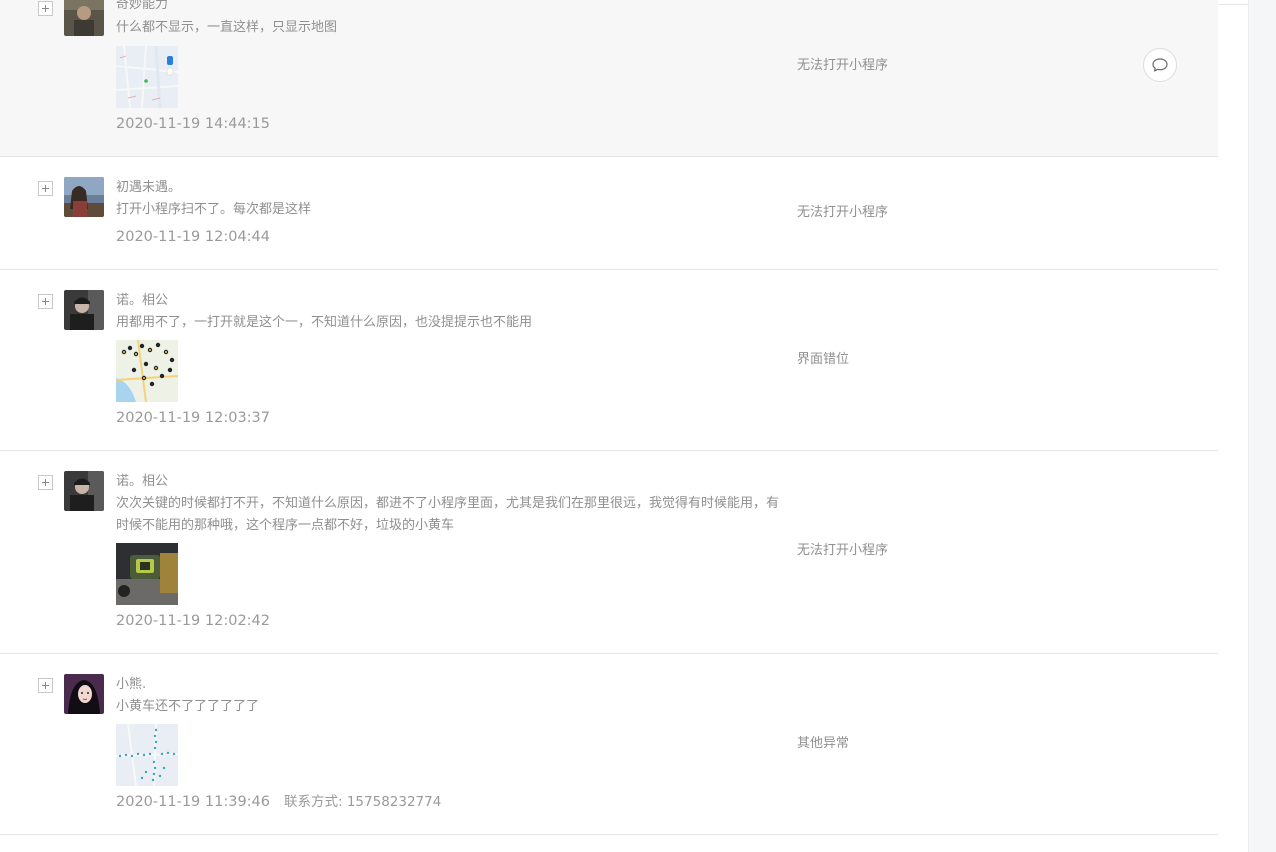  I want to click on bike-lock-photo-thumbnail, so click(147, 574).